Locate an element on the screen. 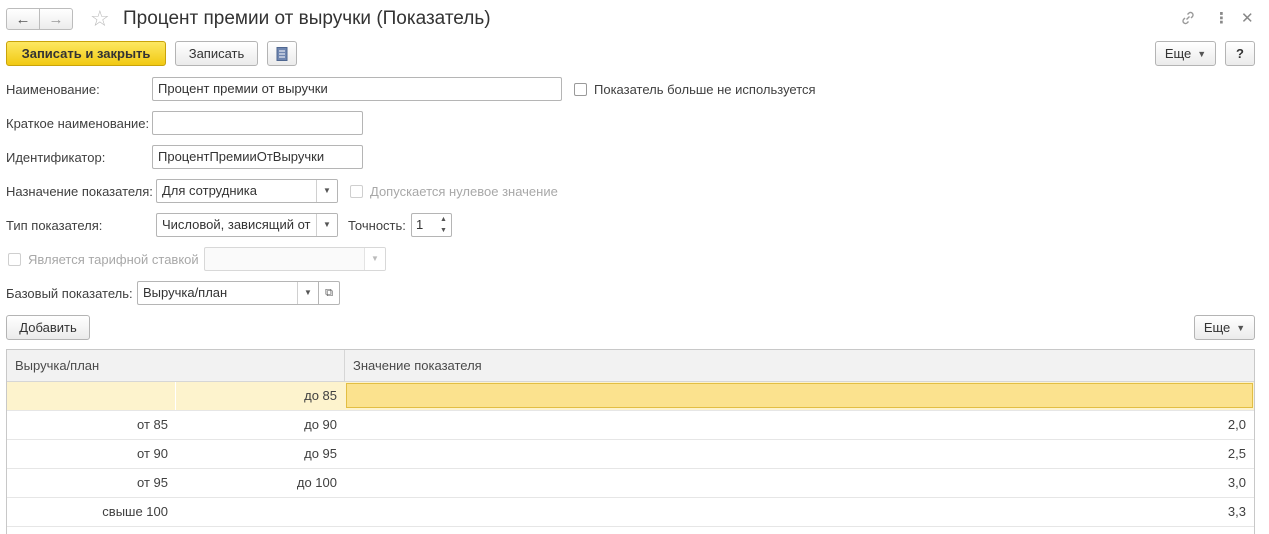 Image resolution: width=1269 pixels, height=534 pixels. identifier-label: Идентификатор: is located at coordinates (56, 157).